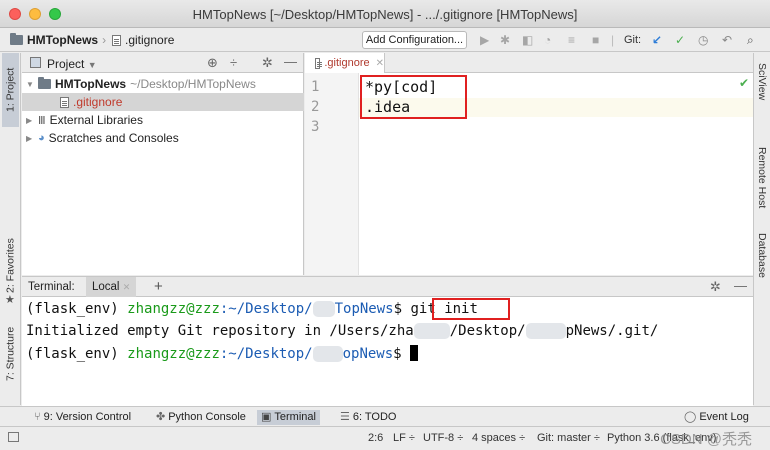  What do you see at coordinates (162, 63) in the screenshot?
I see `project-panel-header: Project ▼ ⊕ ÷ ✲ —` at bounding box center [162, 63].